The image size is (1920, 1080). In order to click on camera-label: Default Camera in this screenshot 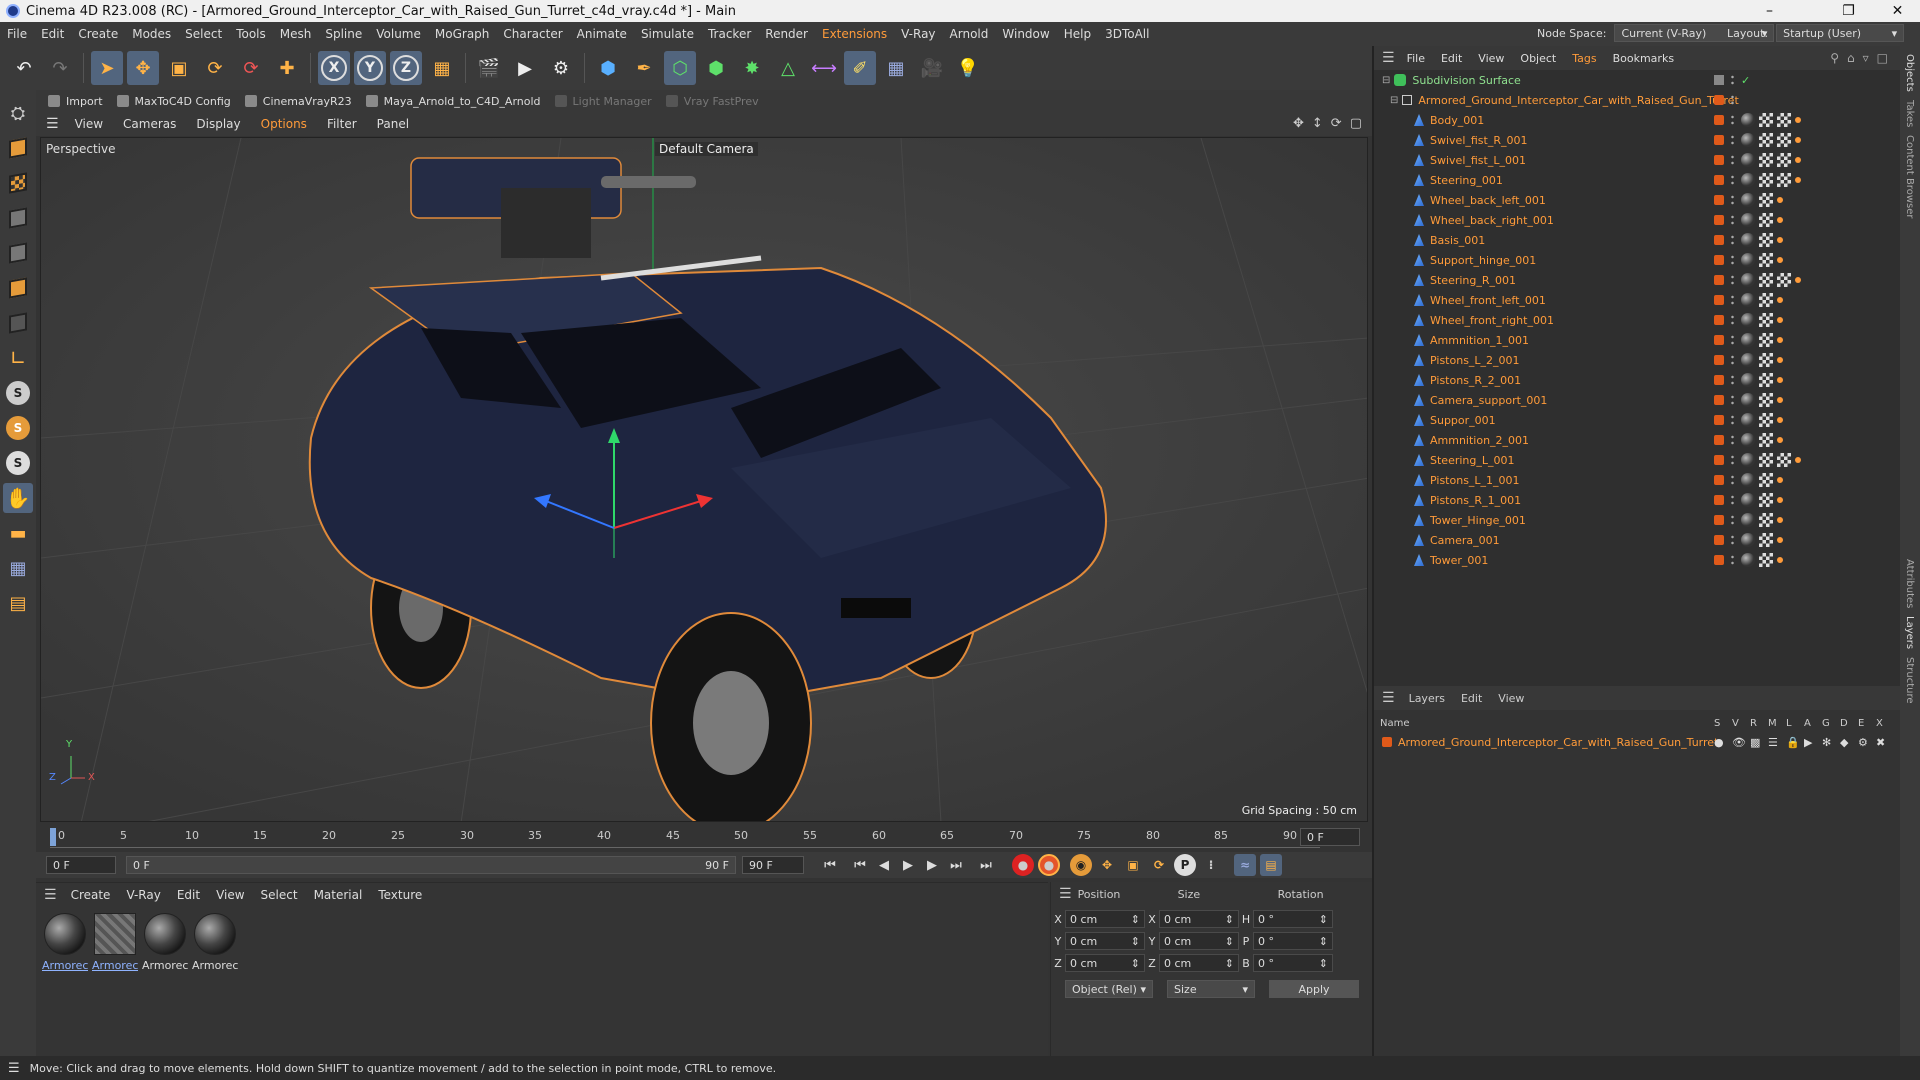, I will do `click(706, 149)`.